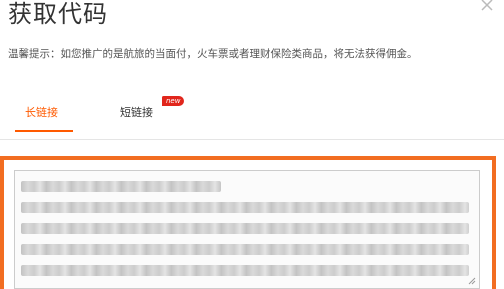  I want to click on warm-tip-text: 温馨提示：如您推广的是航旅的当面付，火车票或者理财保险类商品，将无法获得佣金。, so click(213, 54).